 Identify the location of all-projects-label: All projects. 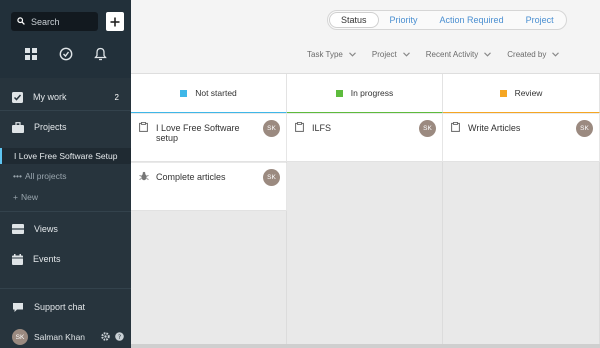
(45, 176).